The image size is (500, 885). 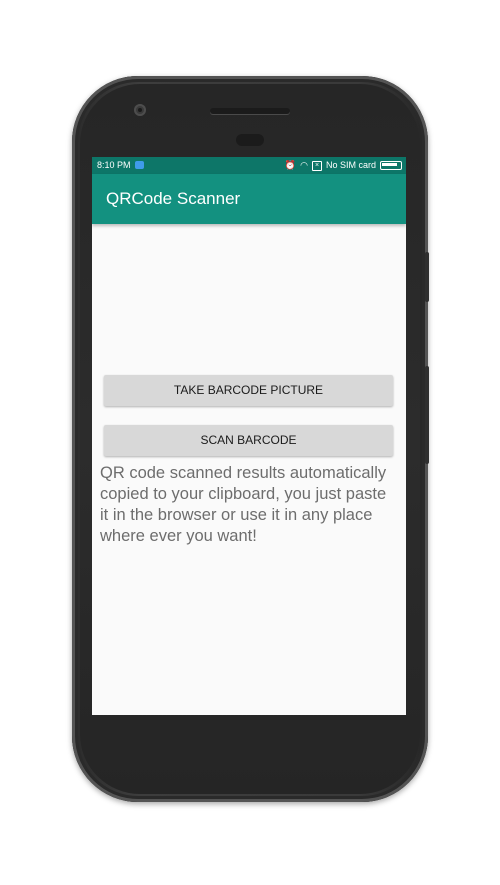 I want to click on sim-status-text: No SIM card, so click(x=350, y=165).